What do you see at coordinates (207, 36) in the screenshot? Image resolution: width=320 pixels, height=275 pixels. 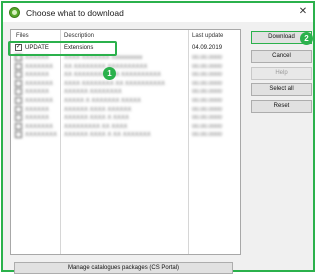 I see `column-header-last-update: Last update` at bounding box center [207, 36].